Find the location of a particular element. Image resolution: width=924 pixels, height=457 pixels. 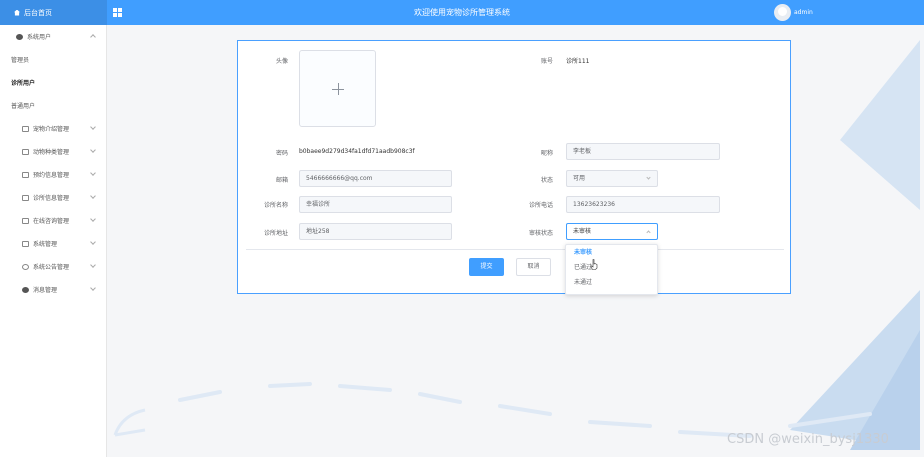

avatar is located at coordinates (782, 12).